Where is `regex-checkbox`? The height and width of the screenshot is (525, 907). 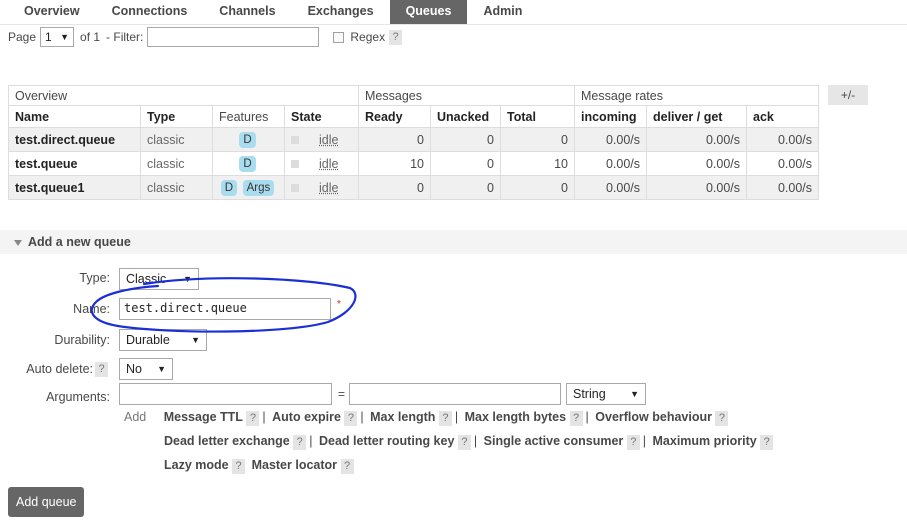
regex-checkbox is located at coordinates (339, 37).